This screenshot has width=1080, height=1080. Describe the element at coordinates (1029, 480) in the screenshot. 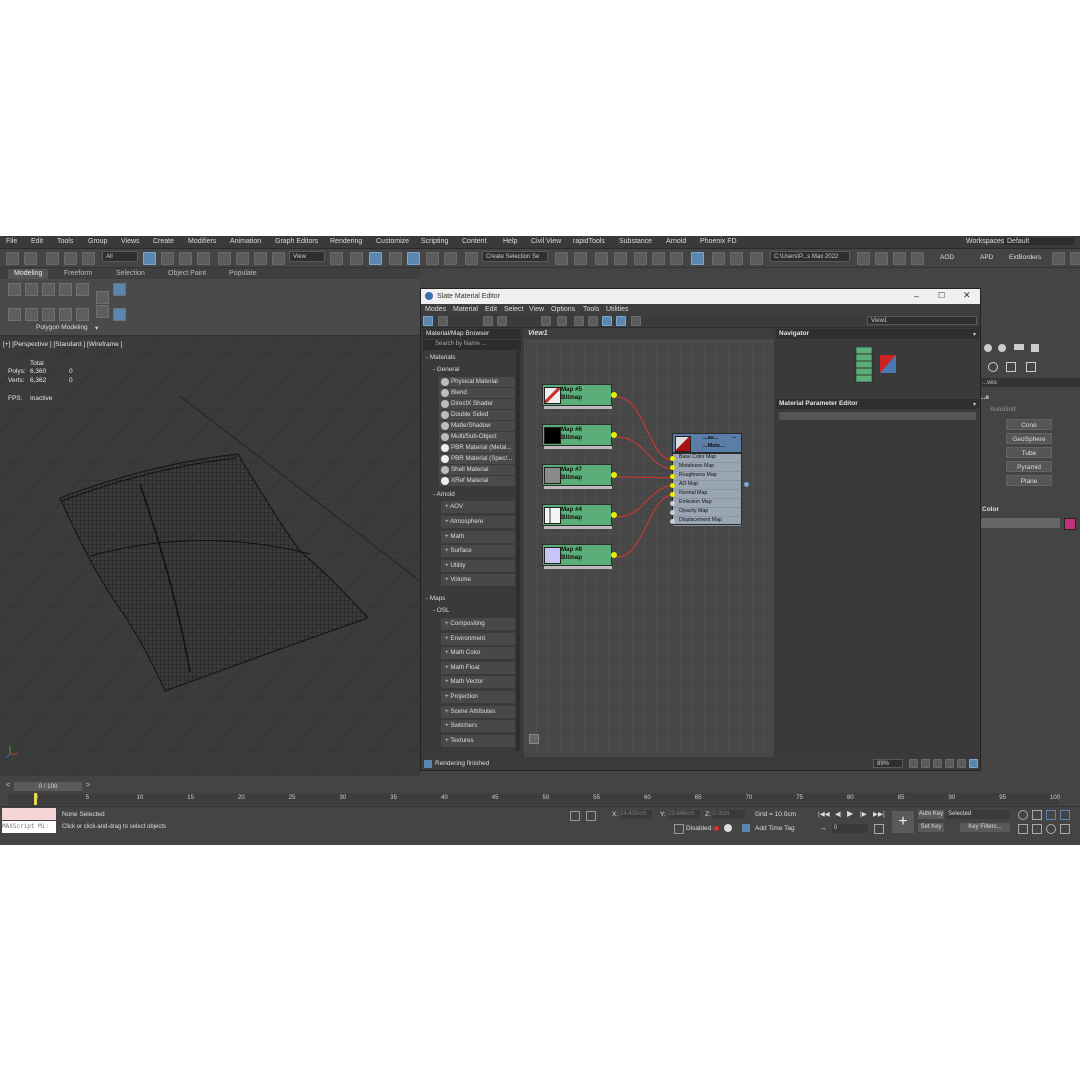

I see `plane-button: Plane` at that location.